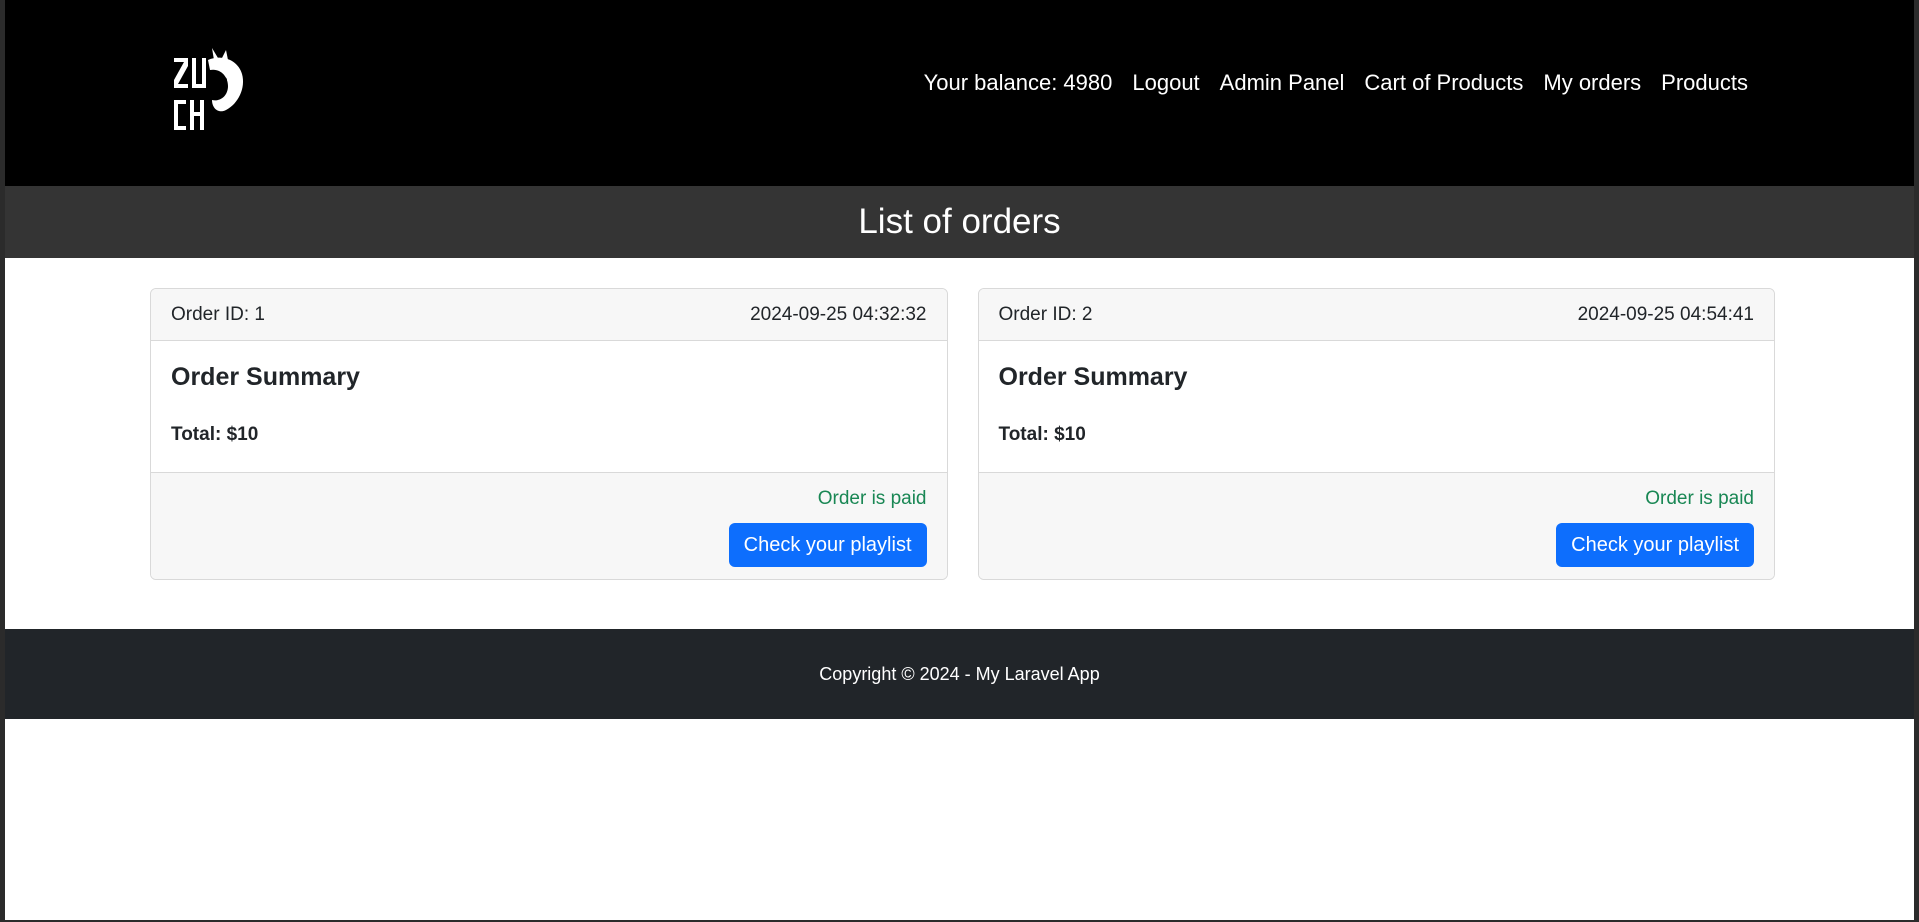  Describe the element at coordinates (218, 314) in the screenshot. I see `order-id: Order ID: 1` at that location.